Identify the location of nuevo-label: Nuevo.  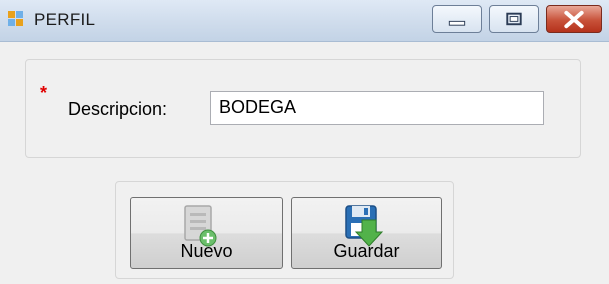
(206, 251).